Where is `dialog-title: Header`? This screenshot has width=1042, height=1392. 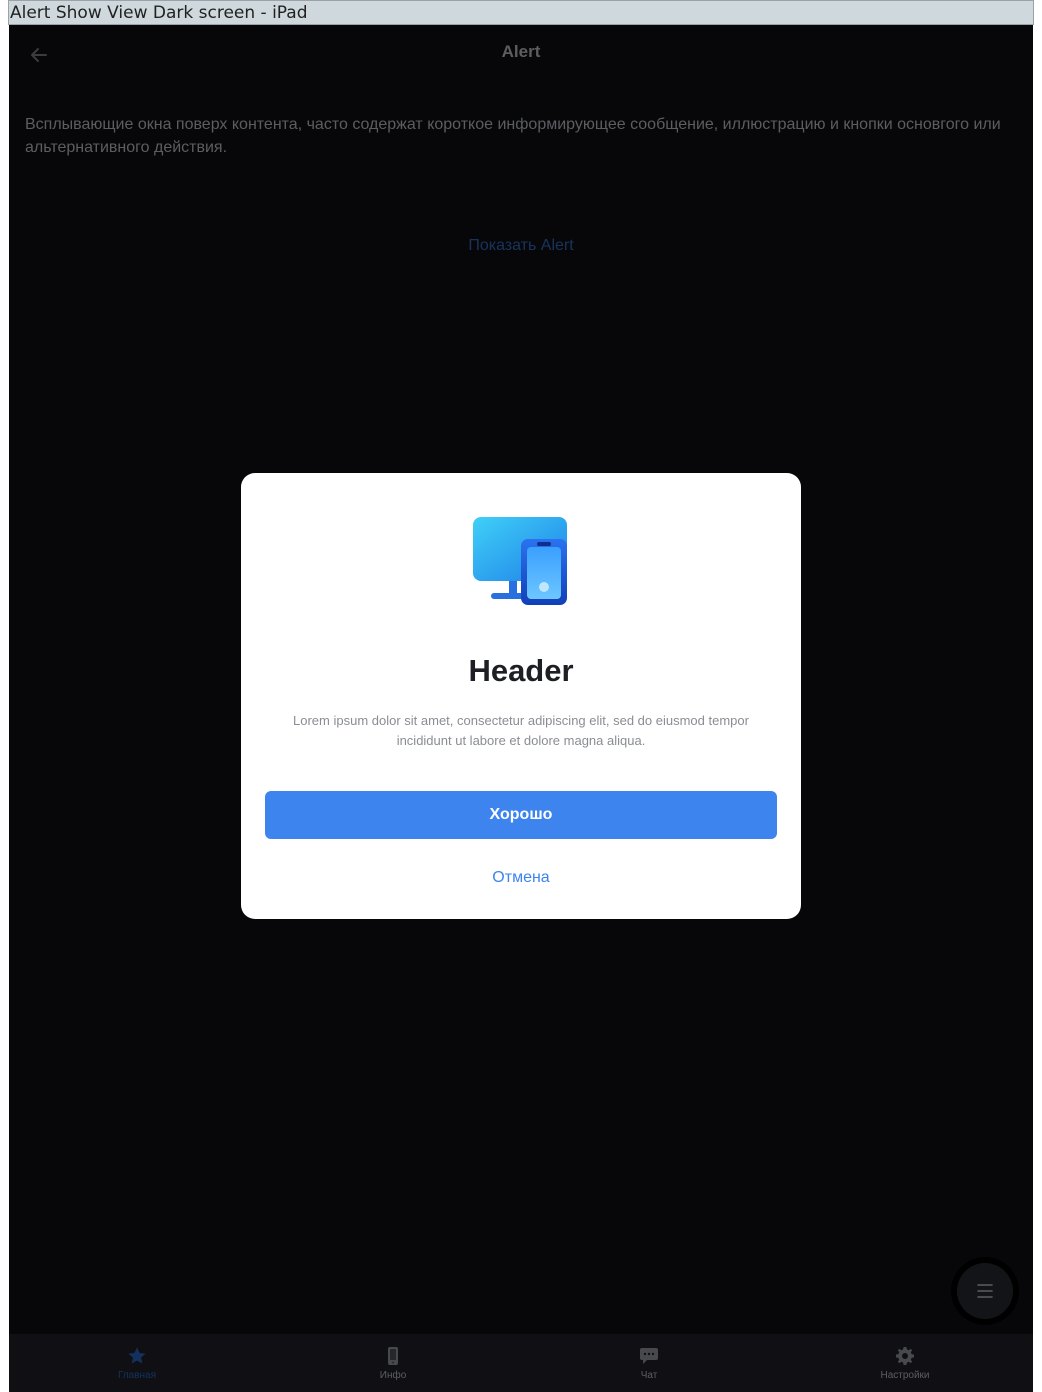 dialog-title: Header is located at coordinates (521, 670).